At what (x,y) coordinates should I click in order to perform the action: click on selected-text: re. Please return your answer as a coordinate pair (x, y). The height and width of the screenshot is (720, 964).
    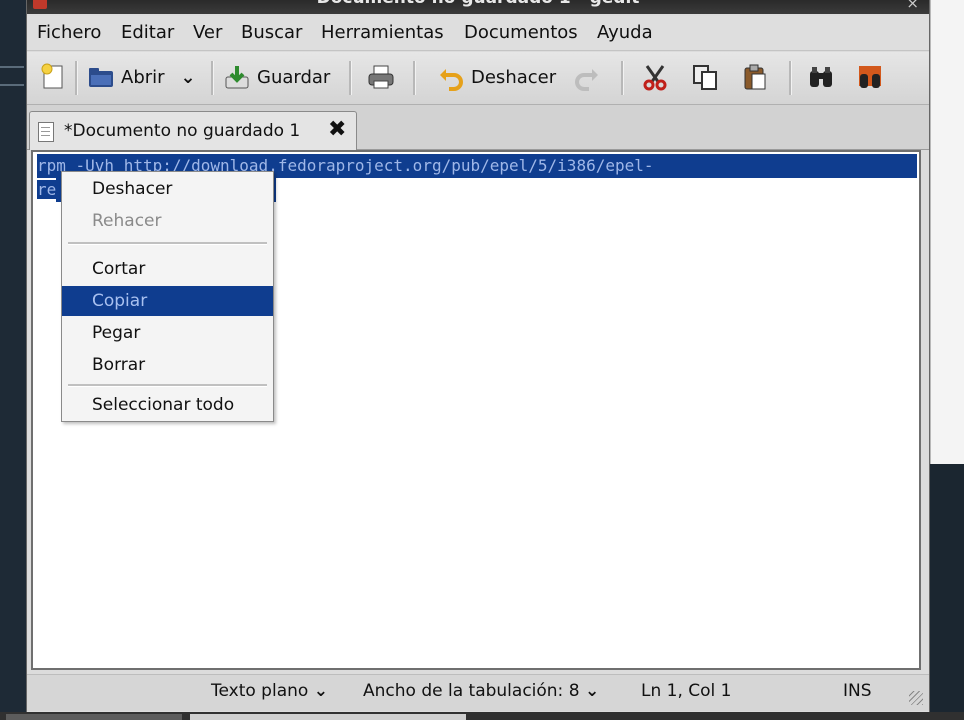
    Looking at the image, I should click on (47, 189).